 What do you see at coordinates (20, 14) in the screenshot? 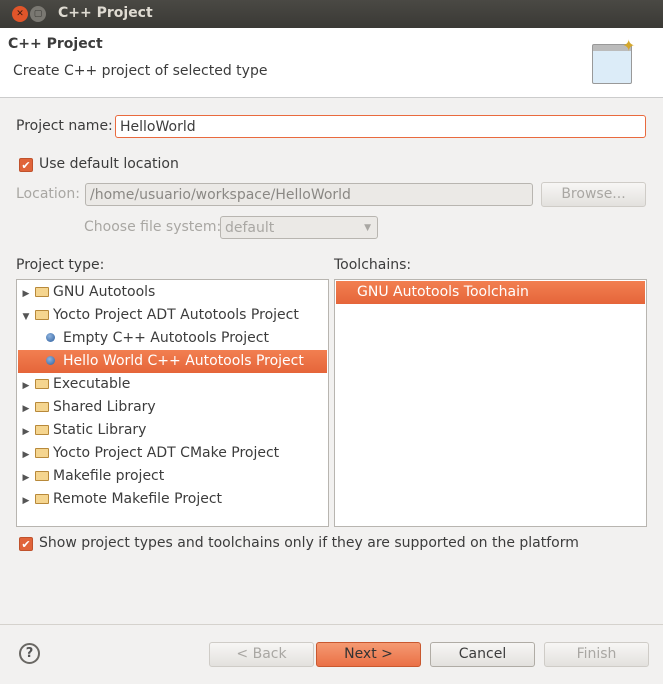
I see `close-icon: ✕` at bounding box center [20, 14].